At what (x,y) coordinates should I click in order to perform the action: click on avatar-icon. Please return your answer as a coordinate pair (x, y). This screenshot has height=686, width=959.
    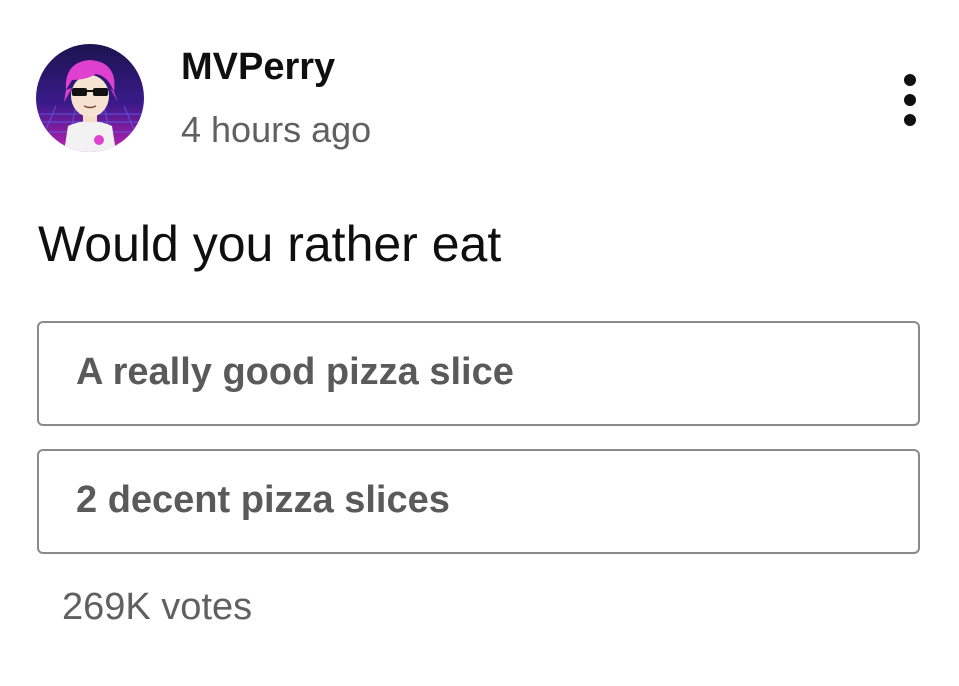
    Looking at the image, I should click on (90, 98).